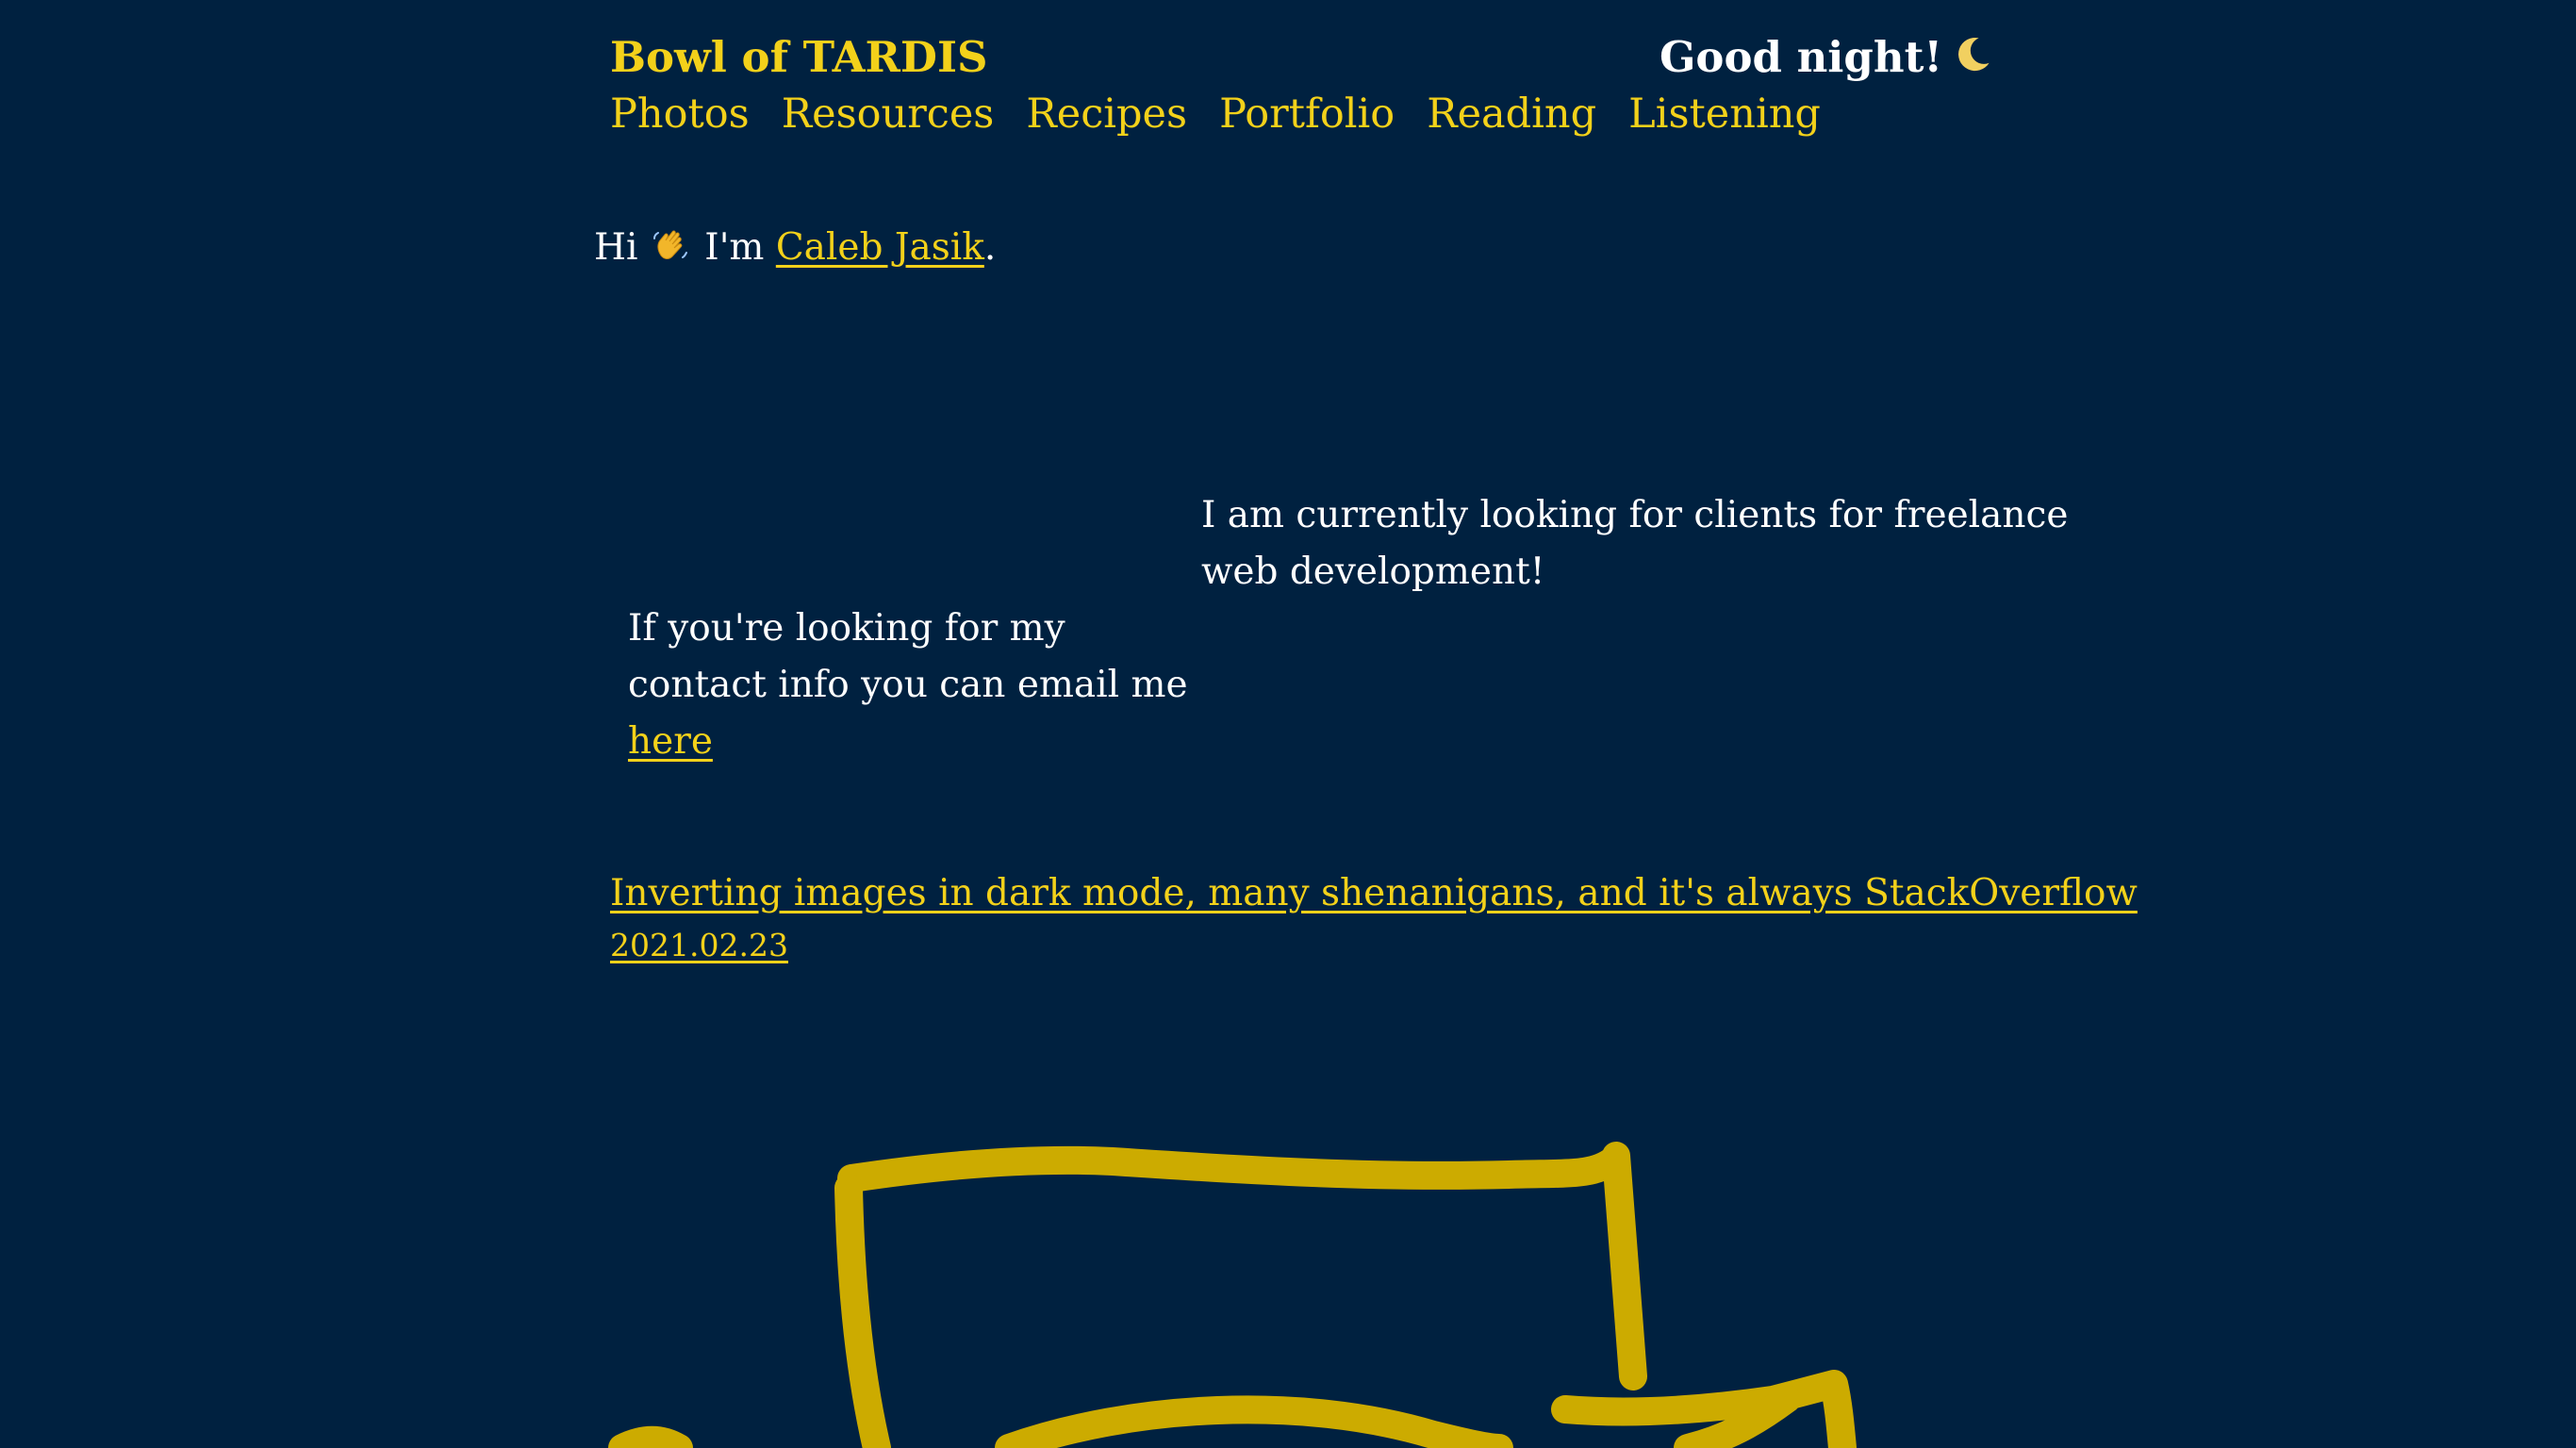 Image resolution: width=2576 pixels, height=1448 pixels. What do you see at coordinates (1801, 57) in the screenshot?
I see `greeting-text: Good night!` at bounding box center [1801, 57].